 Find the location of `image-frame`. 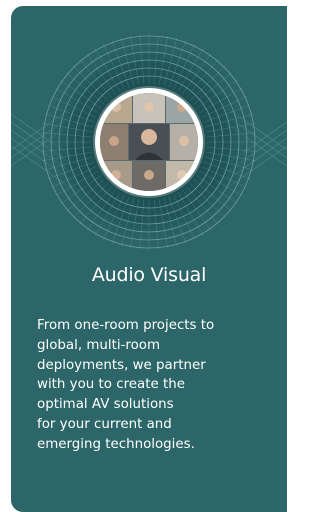

image-frame is located at coordinates (149, 142).